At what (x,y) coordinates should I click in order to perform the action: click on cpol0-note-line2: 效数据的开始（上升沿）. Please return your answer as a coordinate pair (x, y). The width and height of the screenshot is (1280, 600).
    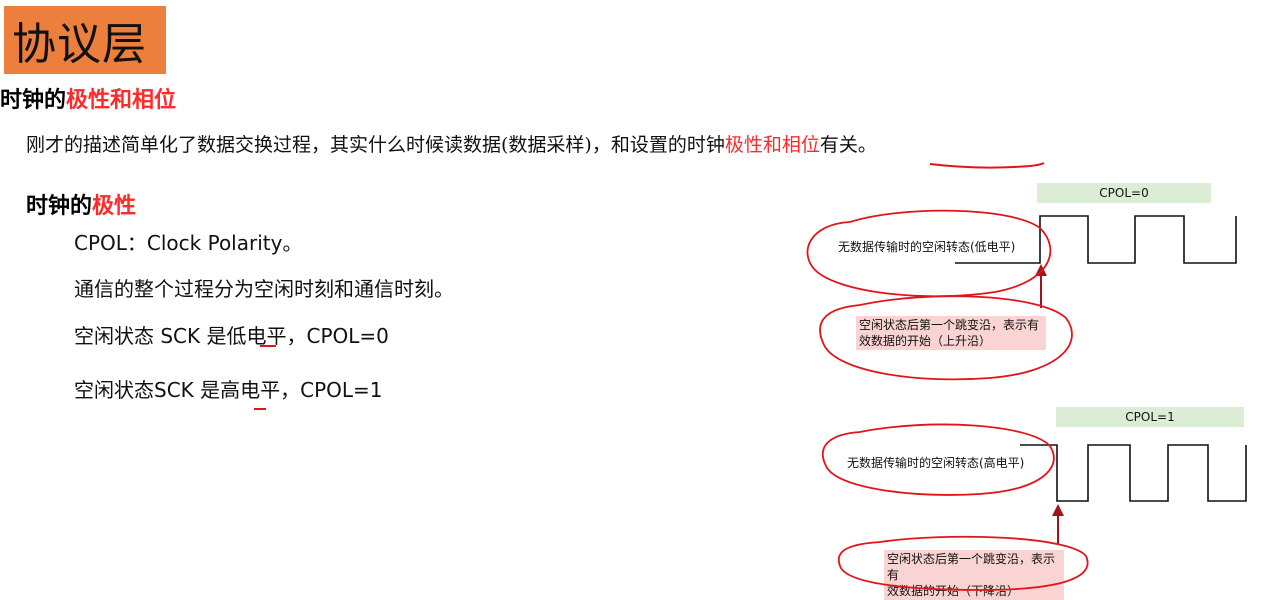
    Looking at the image, I should click on (925, 341).